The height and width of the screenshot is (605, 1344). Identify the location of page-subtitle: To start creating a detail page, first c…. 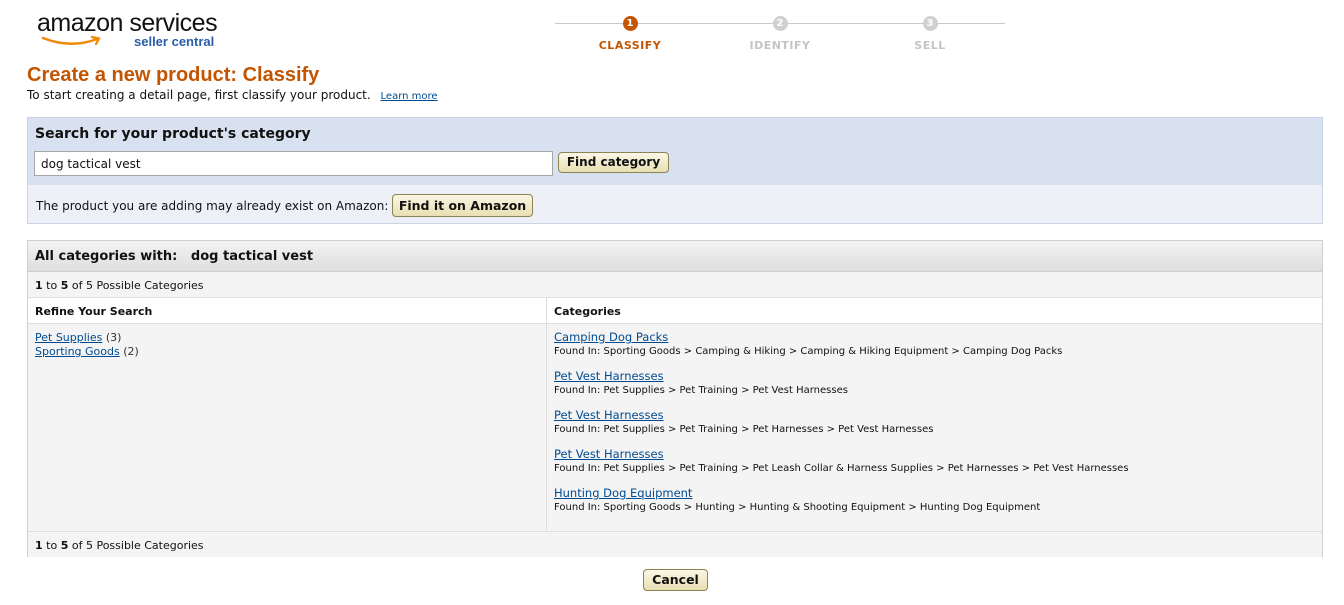
(232, 95).